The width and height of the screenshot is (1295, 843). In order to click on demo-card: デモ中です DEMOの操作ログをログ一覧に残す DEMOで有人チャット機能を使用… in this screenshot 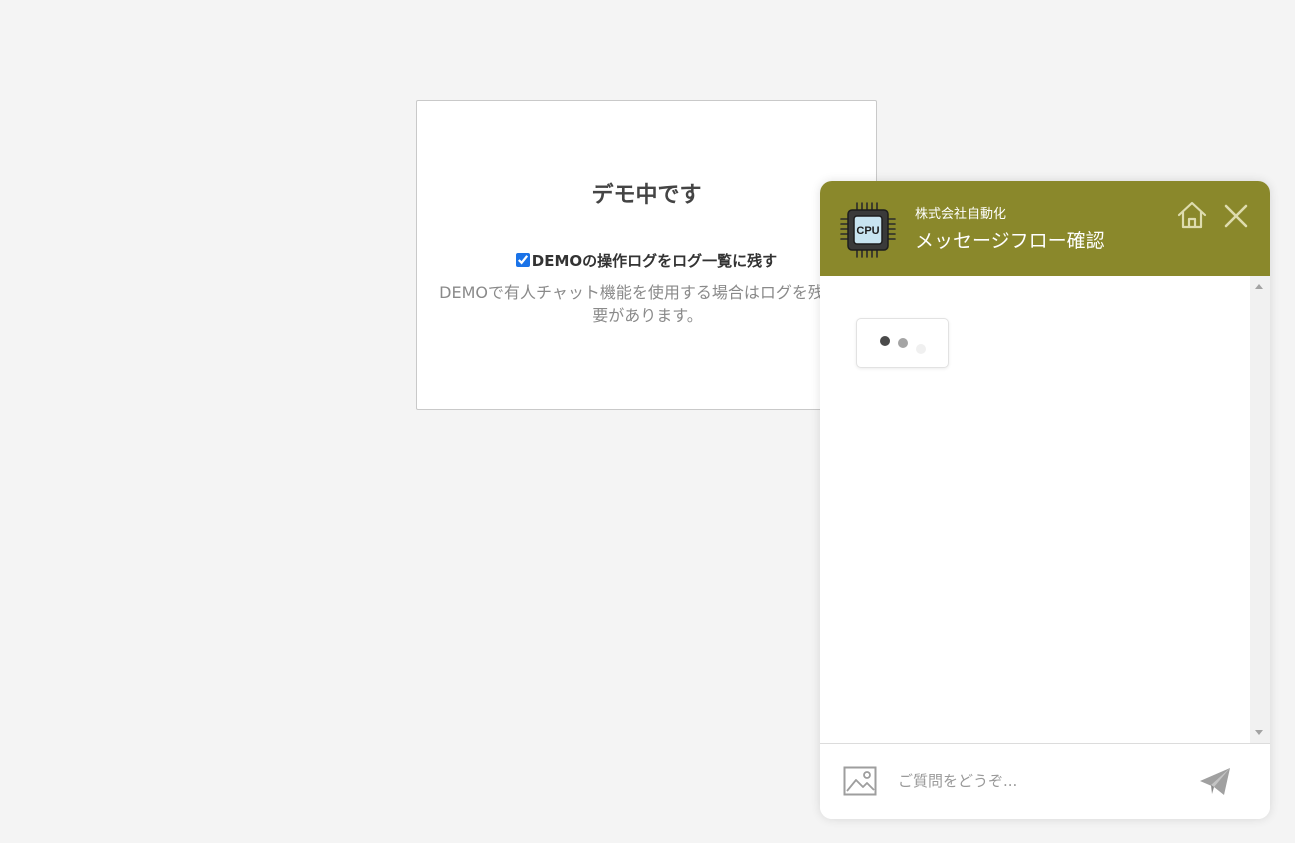, I will do `click(646, 255)`.